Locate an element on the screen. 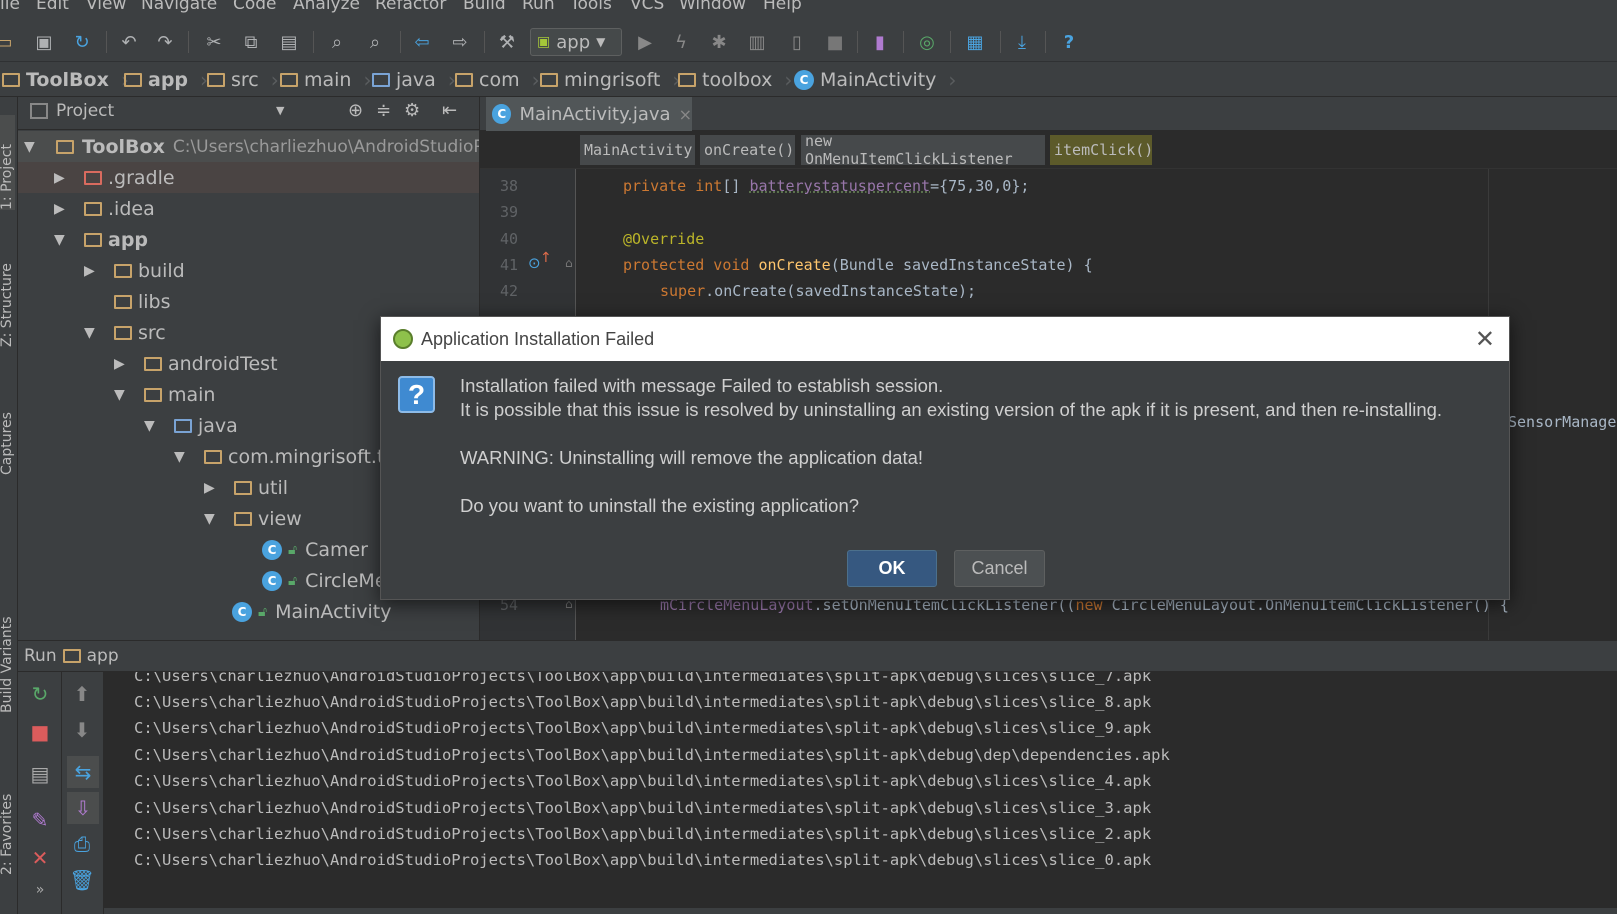 Image resolution: width=1617 pixels, height=914 pixels. editor-crumb-itemclick: itemClick() is located at coordinates (1101, 150).